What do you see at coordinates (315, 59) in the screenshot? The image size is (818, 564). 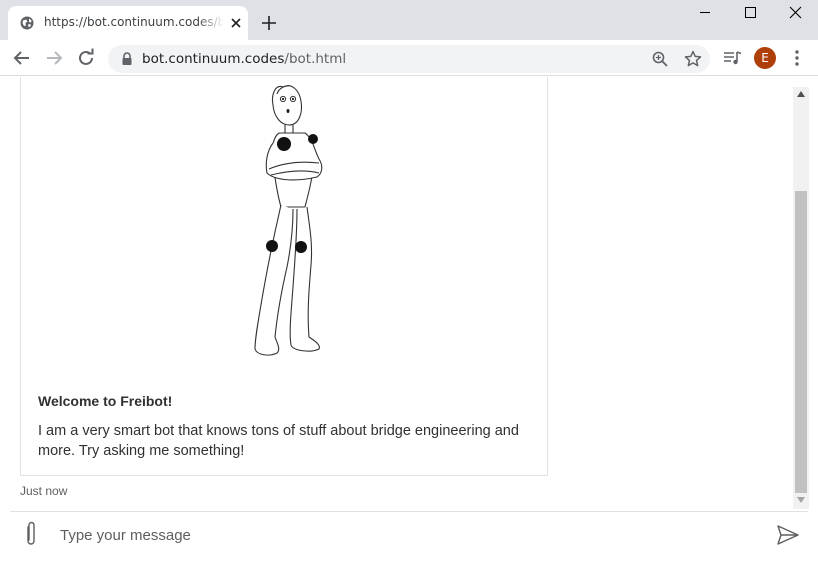 I see `url-path: /bot.html` at bounding box center [315, 59].